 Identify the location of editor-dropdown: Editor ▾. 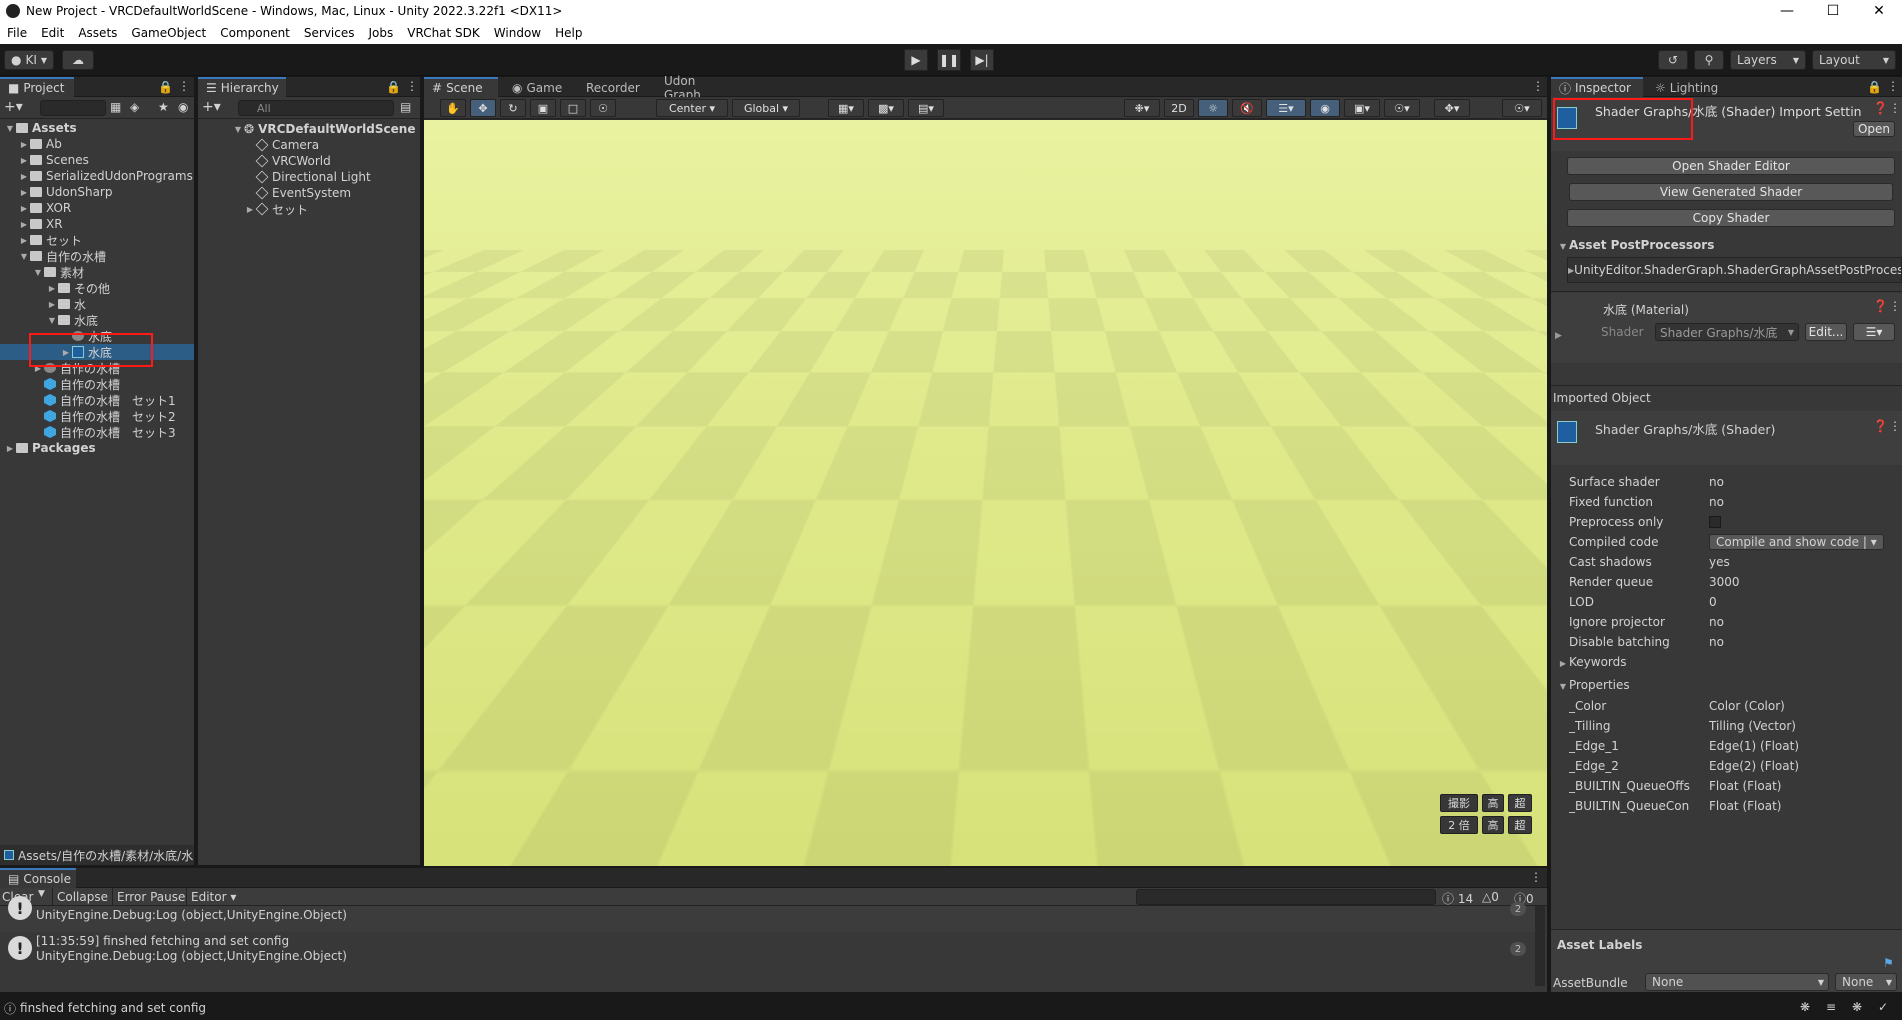
(213, 897).